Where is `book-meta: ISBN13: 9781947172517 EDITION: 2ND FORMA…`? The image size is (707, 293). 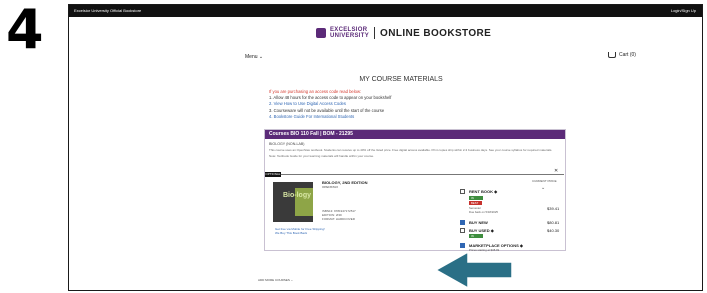 book-meta: ISBN13: 9781947172517 EDITION: 2ND FORMA… is located at coordinates (339, 215).